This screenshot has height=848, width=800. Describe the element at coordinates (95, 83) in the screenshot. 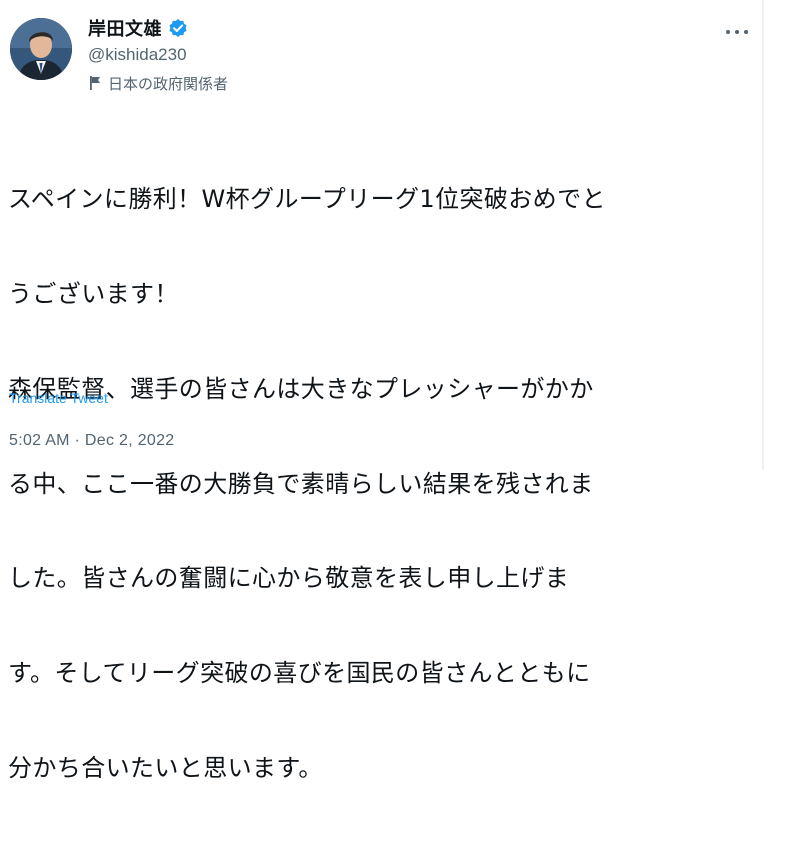

I see `flag-icon` at that location.